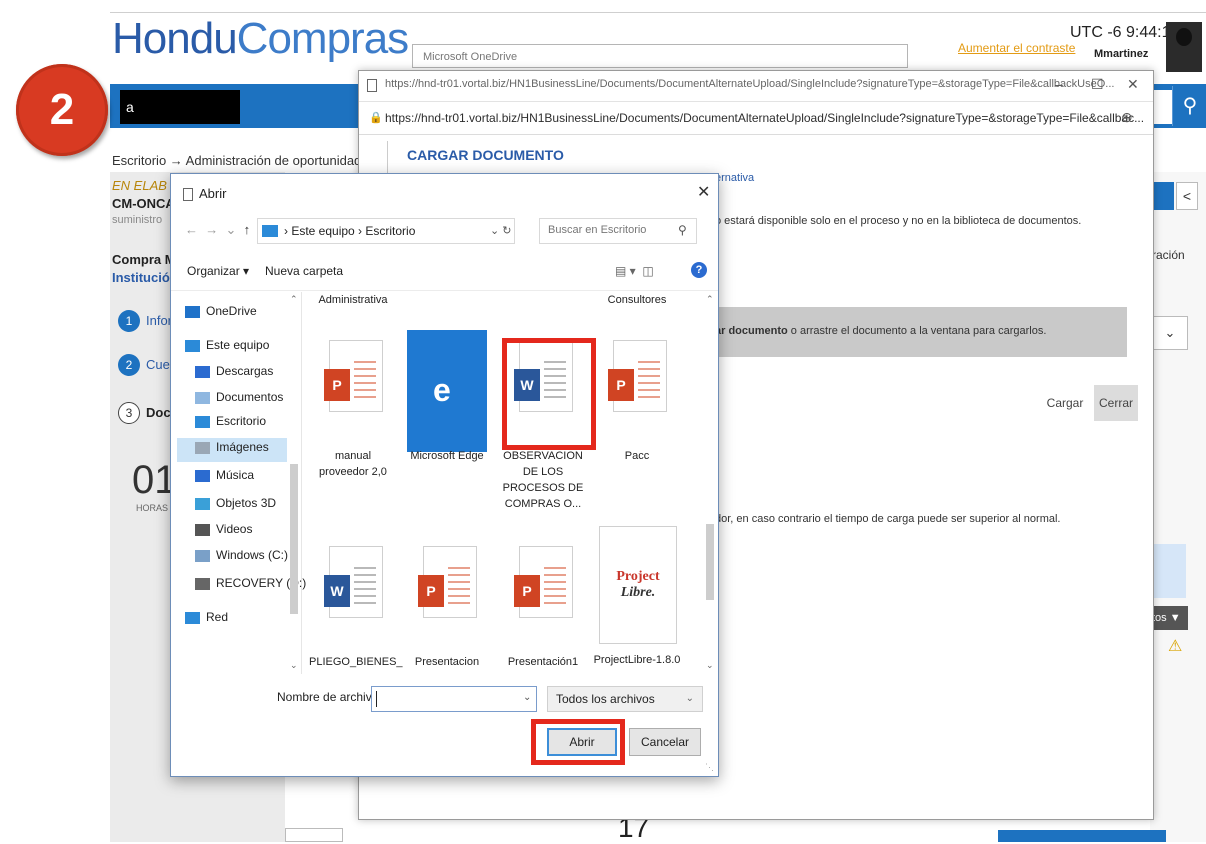 The image size is (1206, 844). Describe the element at coordinates (129, 413) in the screenshot. I see `step-3-badge: 3` at that location.